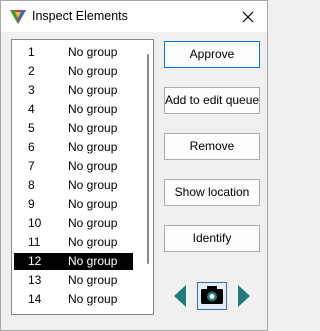 The width and height of the screenshot is (320, 331). What do you see at coordinates (212, 146) in the screenshot?
I see `remove-button: Remove` at bounding box center [212, 146].